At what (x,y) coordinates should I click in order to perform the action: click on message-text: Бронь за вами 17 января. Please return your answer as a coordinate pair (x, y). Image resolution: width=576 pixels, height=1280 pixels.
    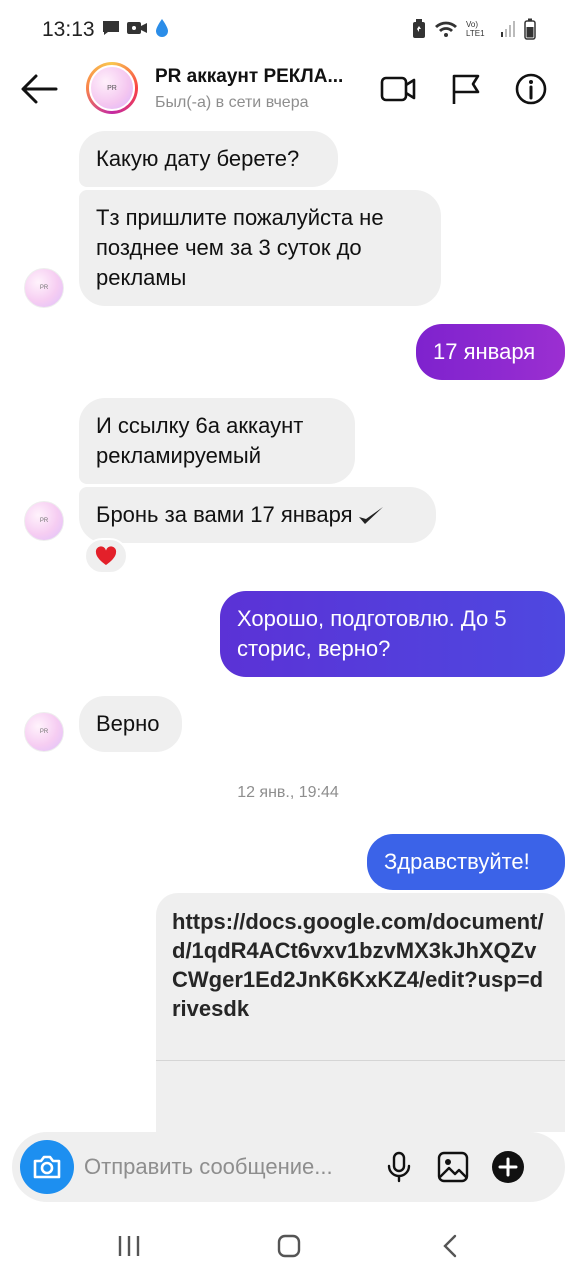
    Looking at the image, I should click on (224, 514).